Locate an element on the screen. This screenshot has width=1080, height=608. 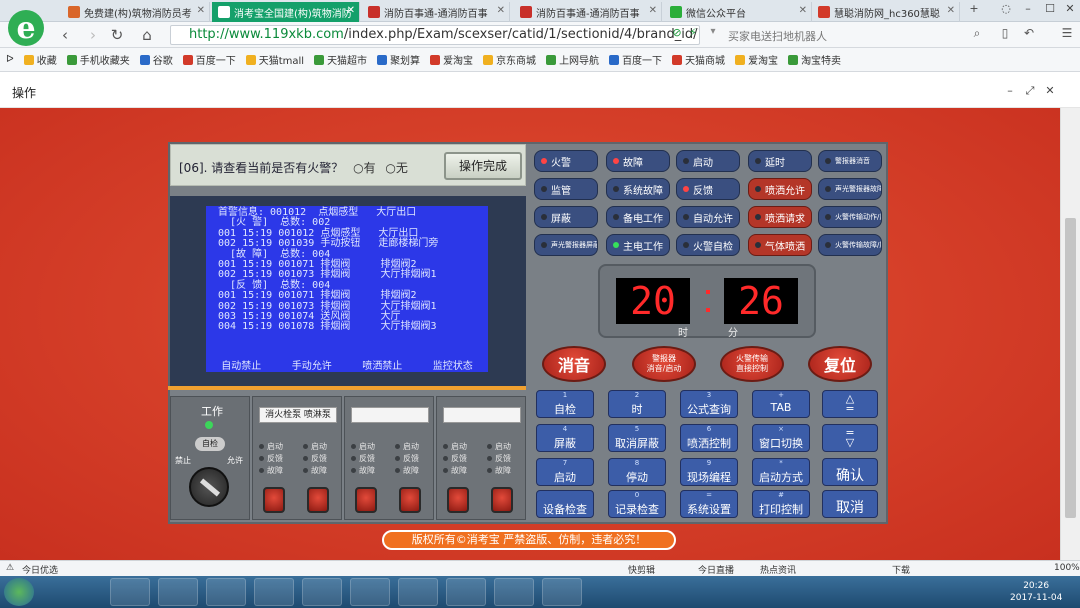
status-button-8: 喷洒允许 is located at coordinates (780, 189).